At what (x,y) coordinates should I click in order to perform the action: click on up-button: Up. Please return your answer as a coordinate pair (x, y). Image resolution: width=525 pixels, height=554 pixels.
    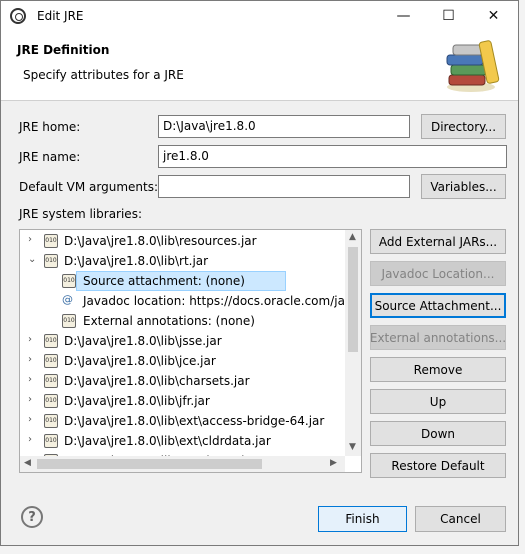
    Looking at the image, I should click on (438, 401).